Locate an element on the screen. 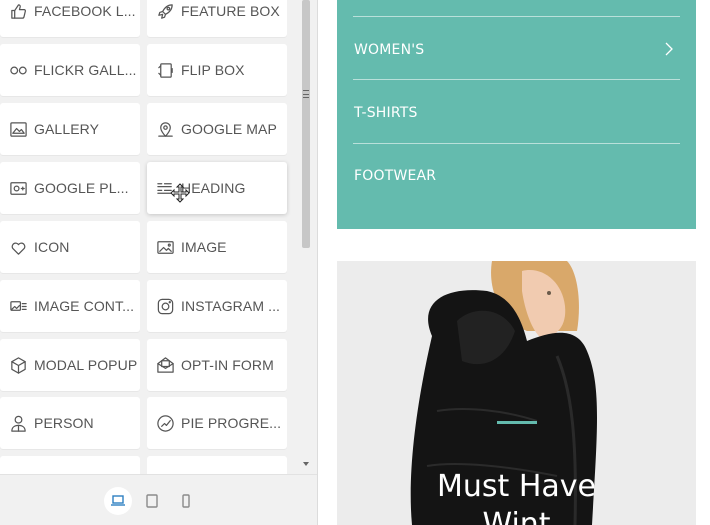  move-cursor-icon is located at coordinates (180, 193).